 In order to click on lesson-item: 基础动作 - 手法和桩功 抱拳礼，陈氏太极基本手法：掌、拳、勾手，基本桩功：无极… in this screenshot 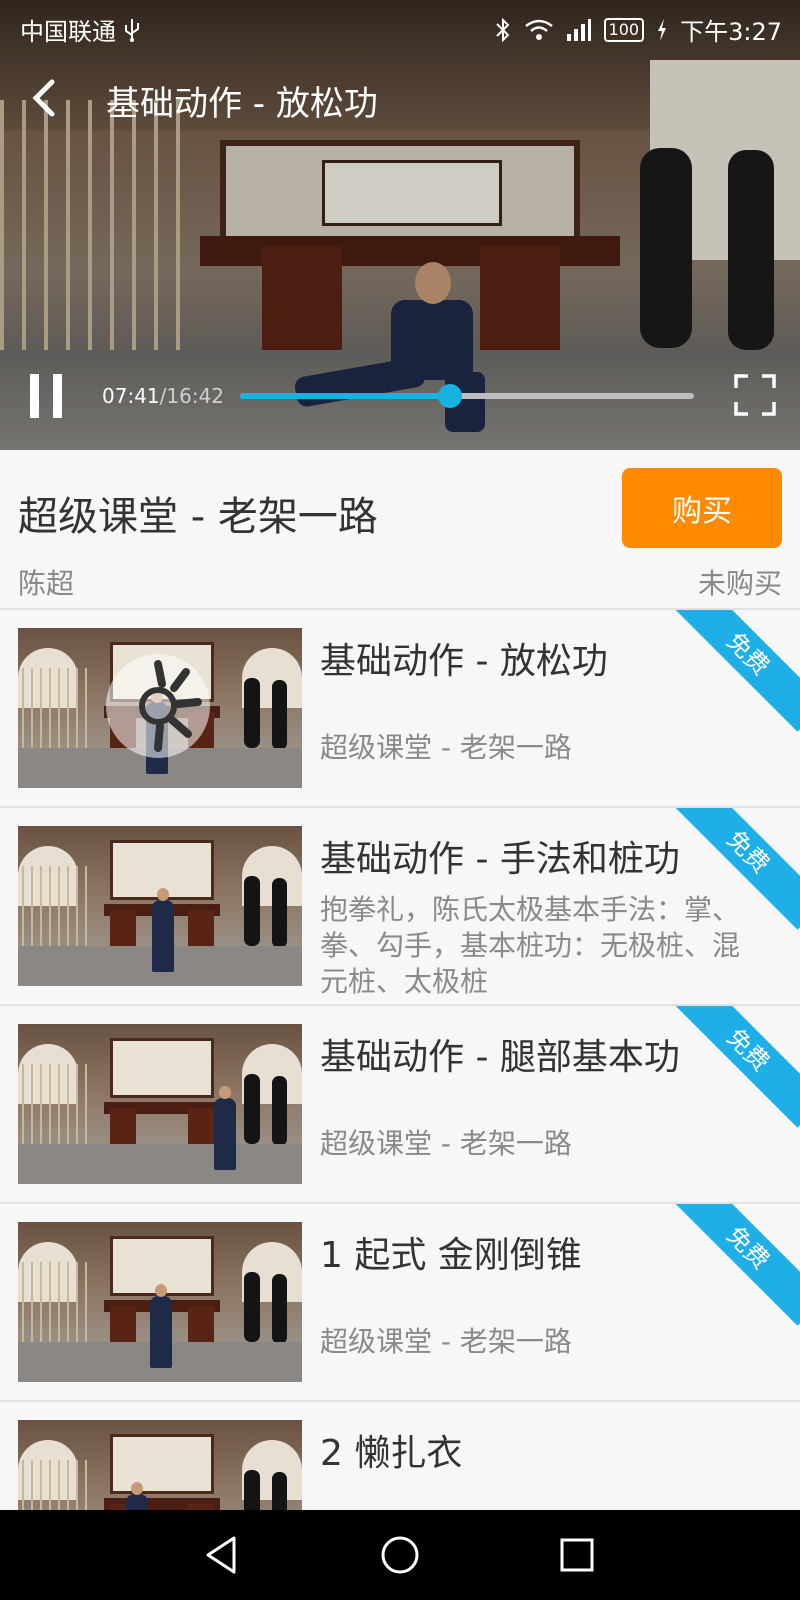, I will do `click(400, 905)`.